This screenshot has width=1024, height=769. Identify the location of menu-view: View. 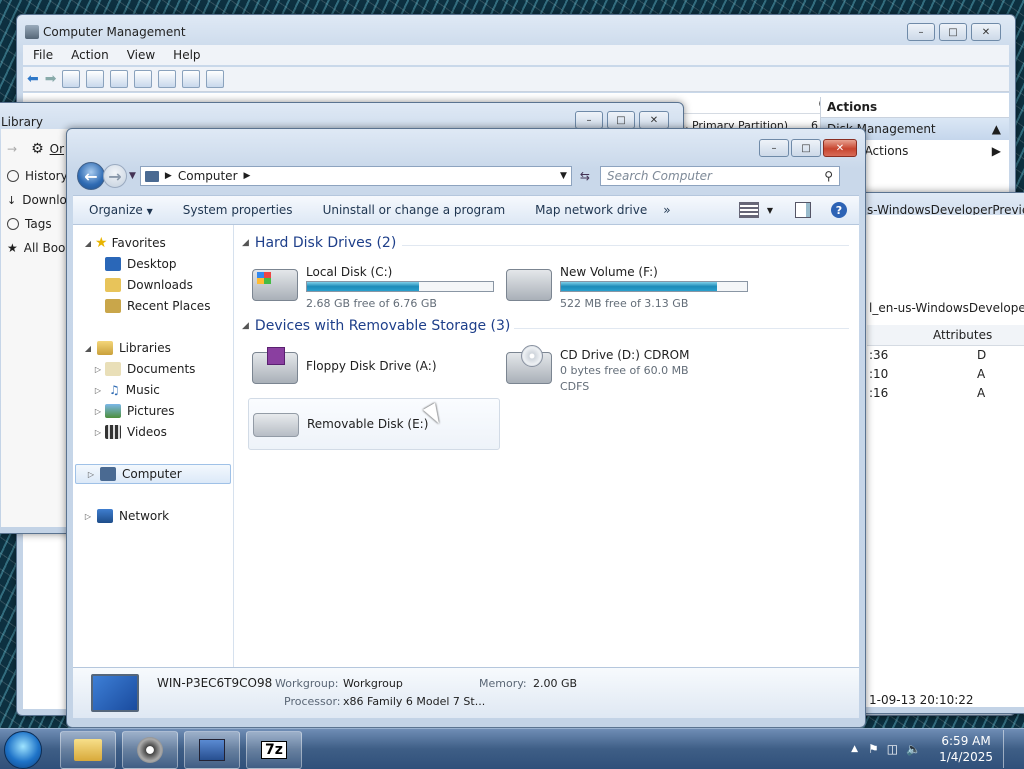
(141, 55).